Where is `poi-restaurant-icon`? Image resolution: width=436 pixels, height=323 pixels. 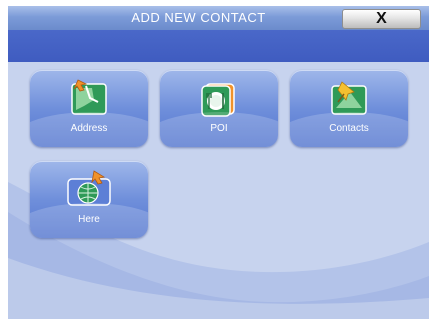 poi-restaurant-icon is located at coordinates (218, 100).